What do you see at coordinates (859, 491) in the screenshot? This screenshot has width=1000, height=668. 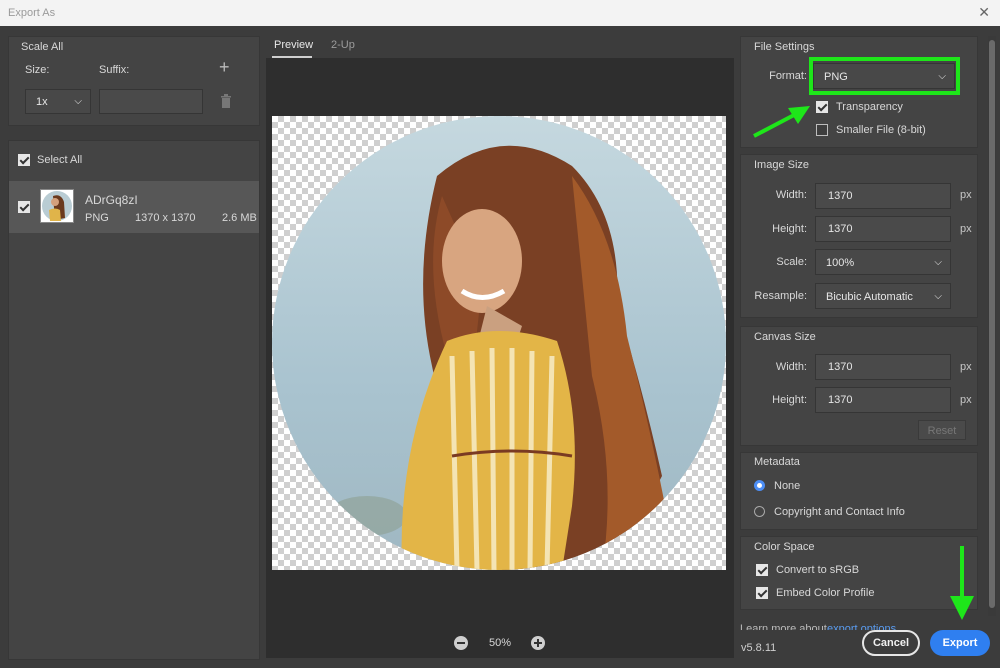 I see `metadata-panel: Metadata None Copyright and Contact Info` at bounding box center [859, 491].